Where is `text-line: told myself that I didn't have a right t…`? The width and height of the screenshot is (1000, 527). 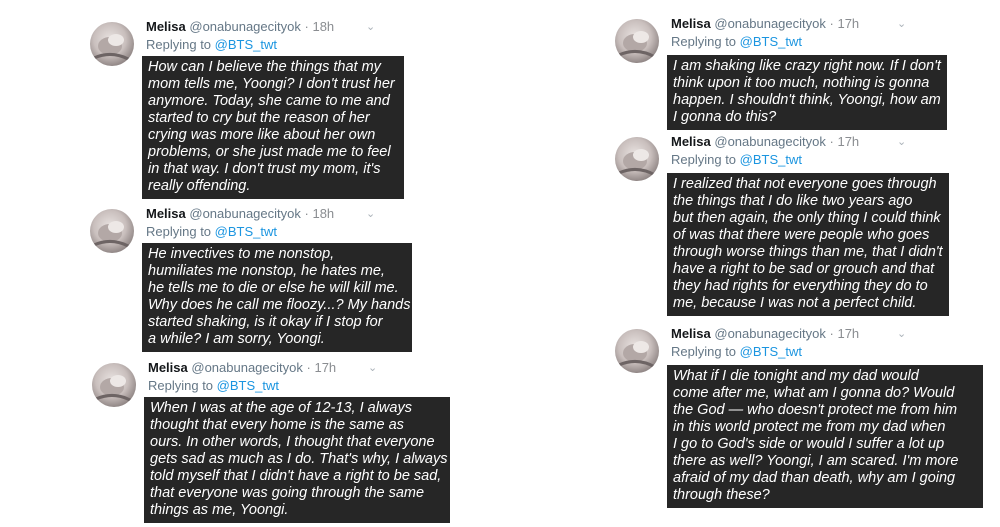 text-line: told myself that I didn't have a right t… is located at coordinates (296, 476).